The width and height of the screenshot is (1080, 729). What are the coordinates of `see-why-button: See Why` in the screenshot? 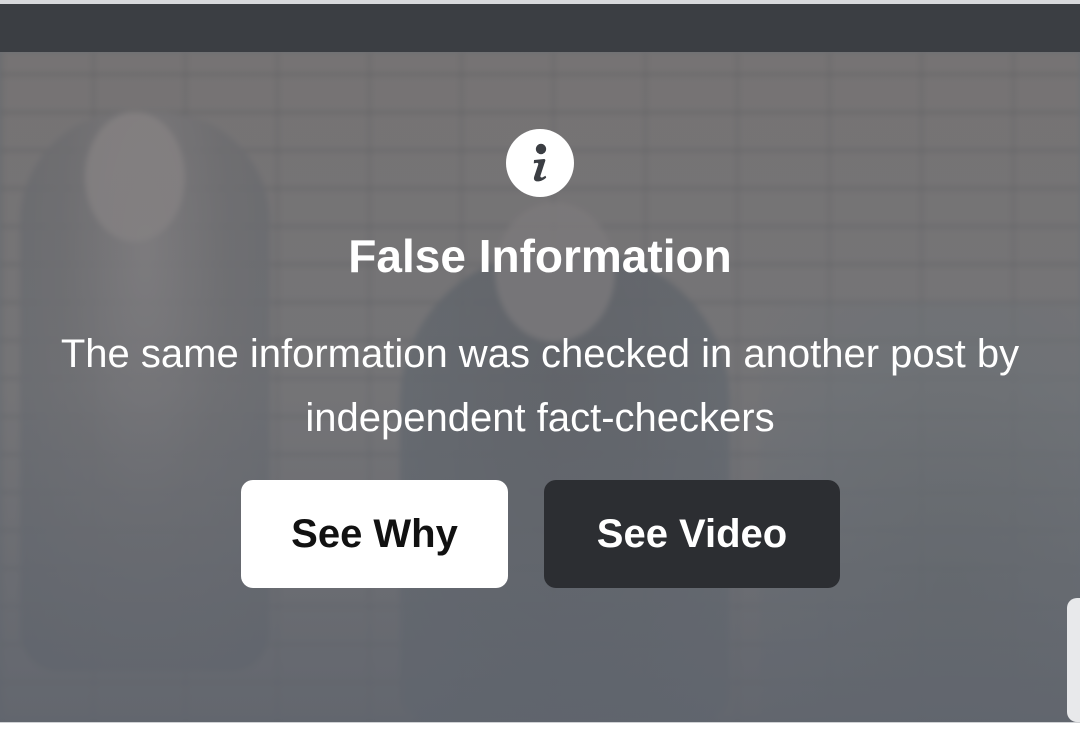 It's located at (374, 534).